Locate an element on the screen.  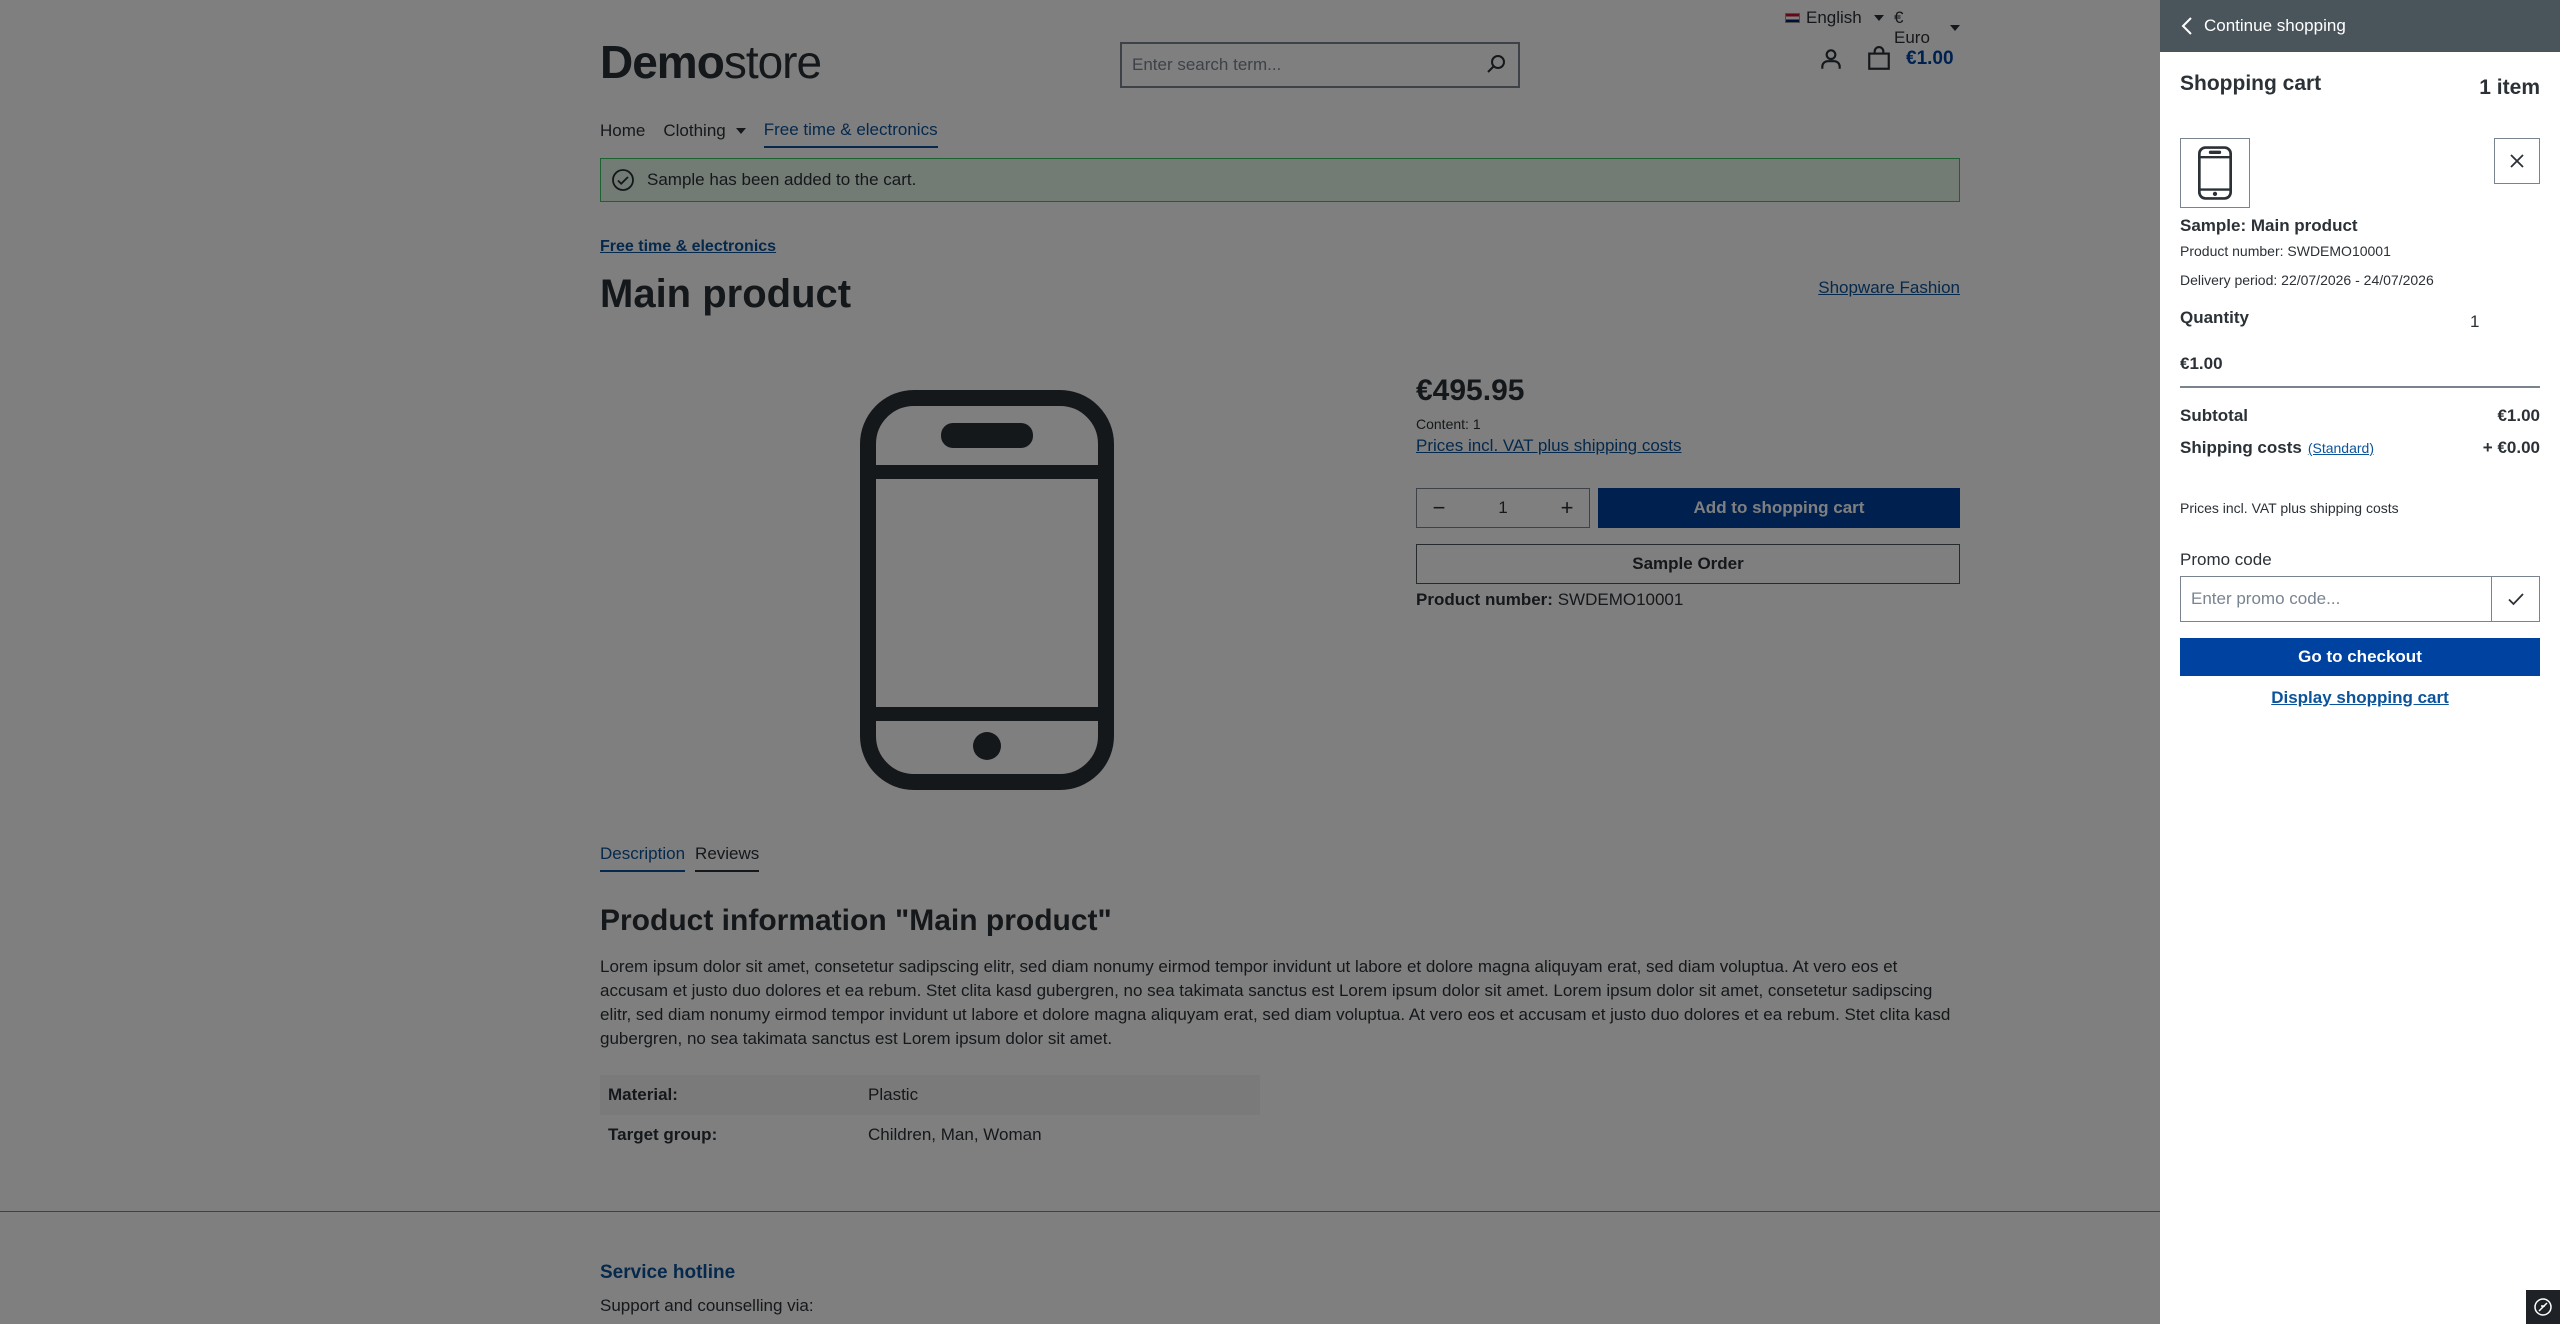
subtotal-label: Subtotal is located at coordinates (2214, 415).